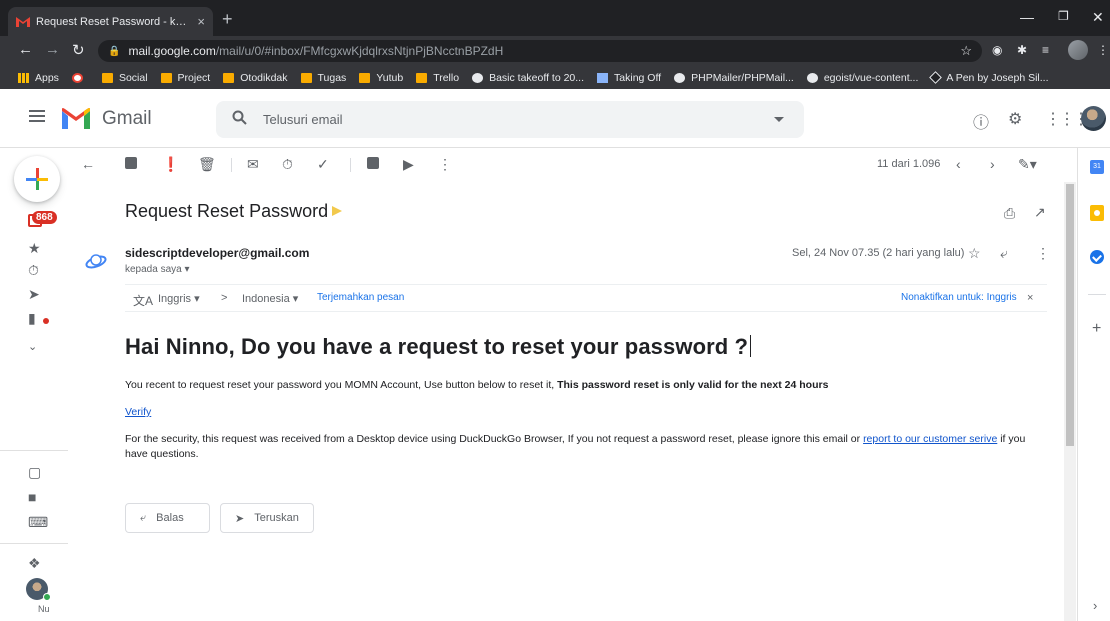 The height and width of the screenshot is (621, 1110). What do you see at coordinates (88, 164) in the screenshot?
I see `back-to-inbox-icon: ←` at bounding box center [88, 164].